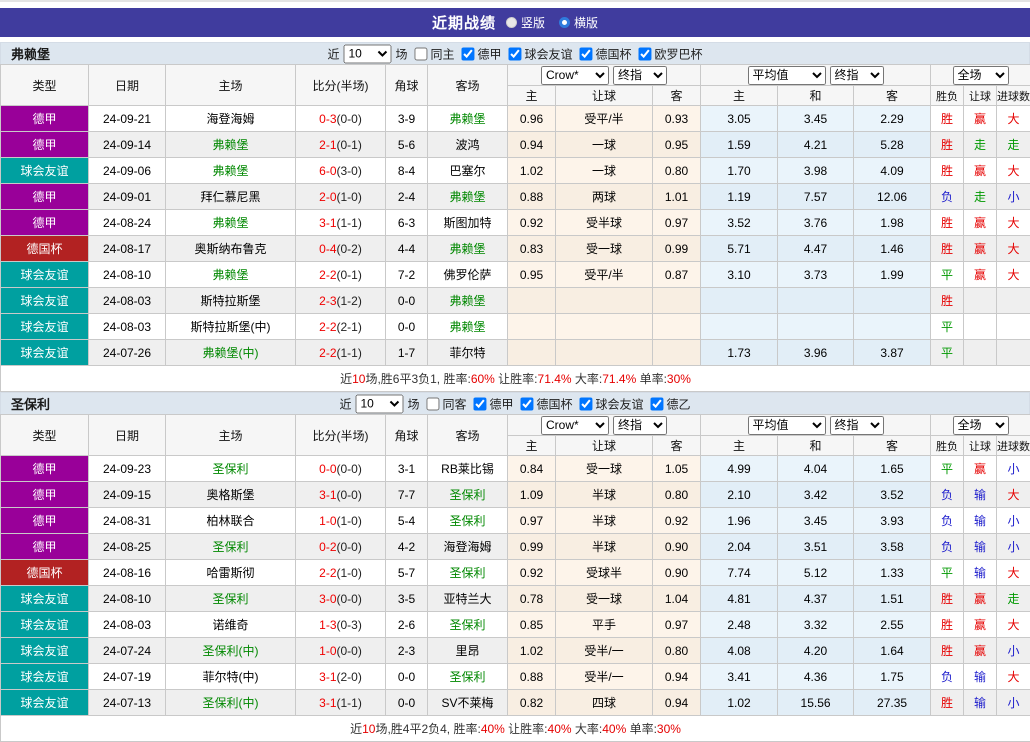 This screenshot has height=742, width=1030. I want to click on table-row: 球会友谊24-08-03斯特拉斯堡2-3(1-2)0-0弗赖堡胜, so click(515, 301).